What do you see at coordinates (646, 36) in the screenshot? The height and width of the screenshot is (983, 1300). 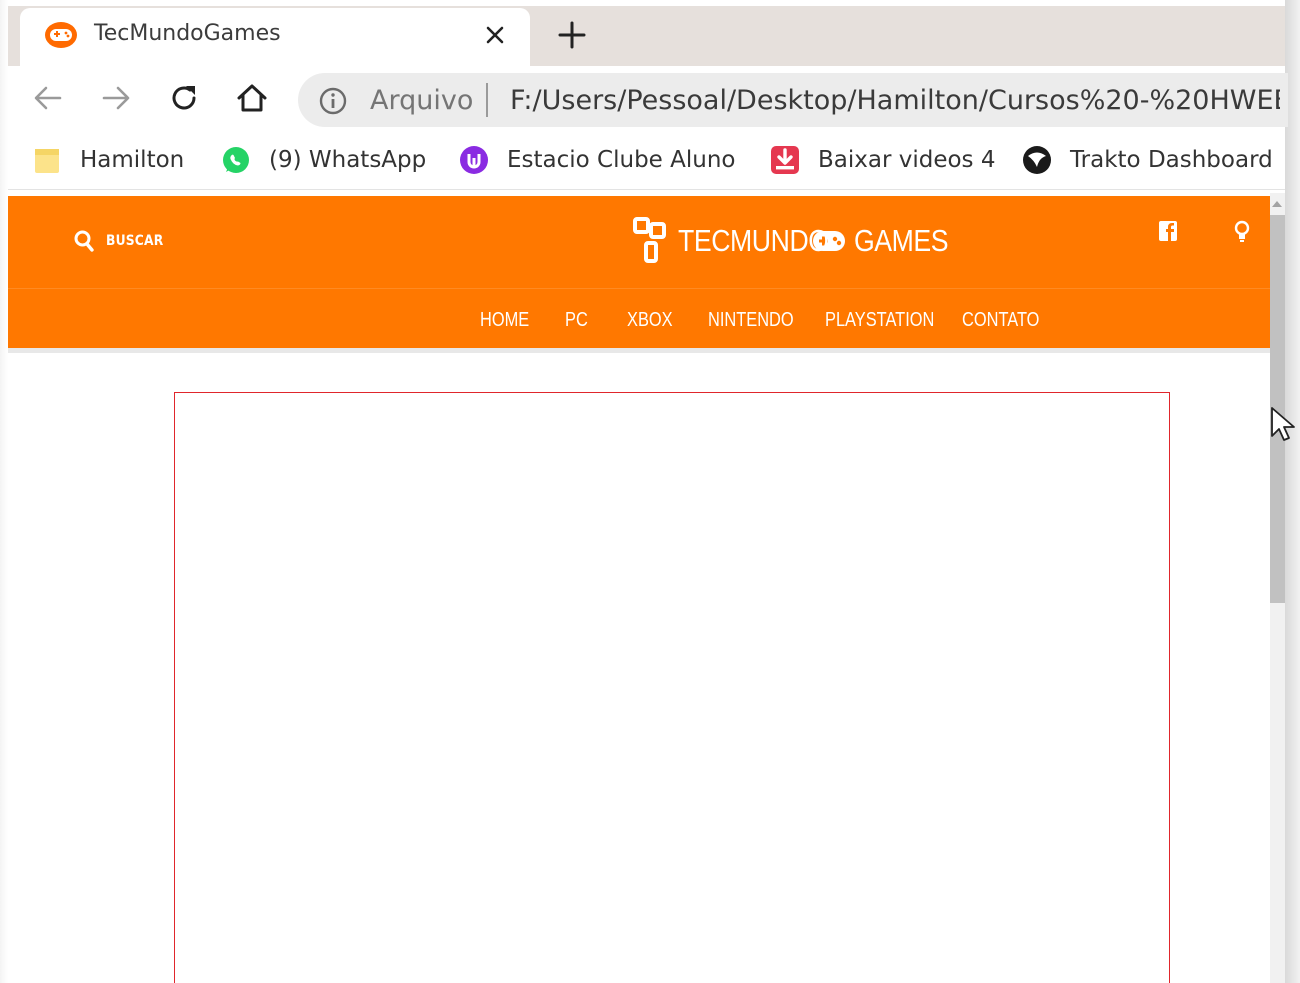 I see `tab-strip: TecMundoGames` at bounding box center [646, 36].